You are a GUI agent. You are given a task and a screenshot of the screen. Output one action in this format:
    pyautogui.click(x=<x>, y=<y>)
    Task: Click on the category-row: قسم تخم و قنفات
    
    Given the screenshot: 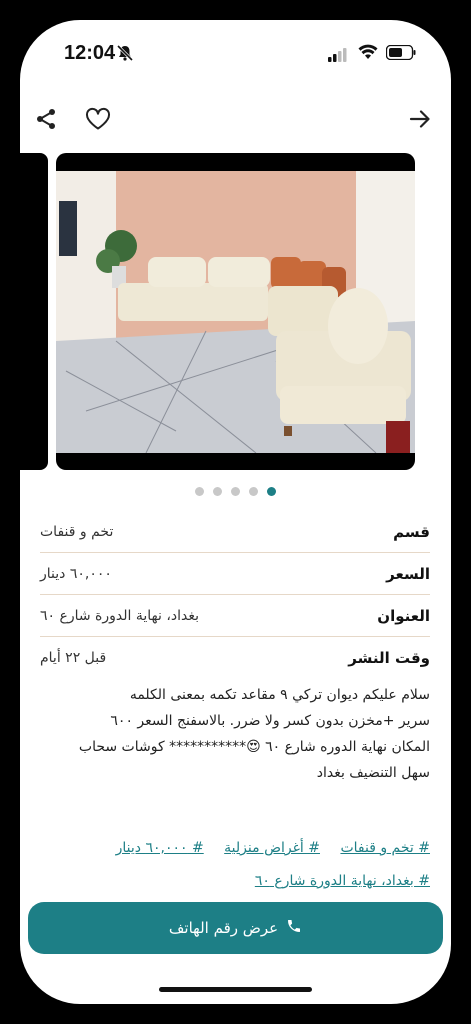 What is the action you would take?
    pyautogui.click(x=235, y=532)
    